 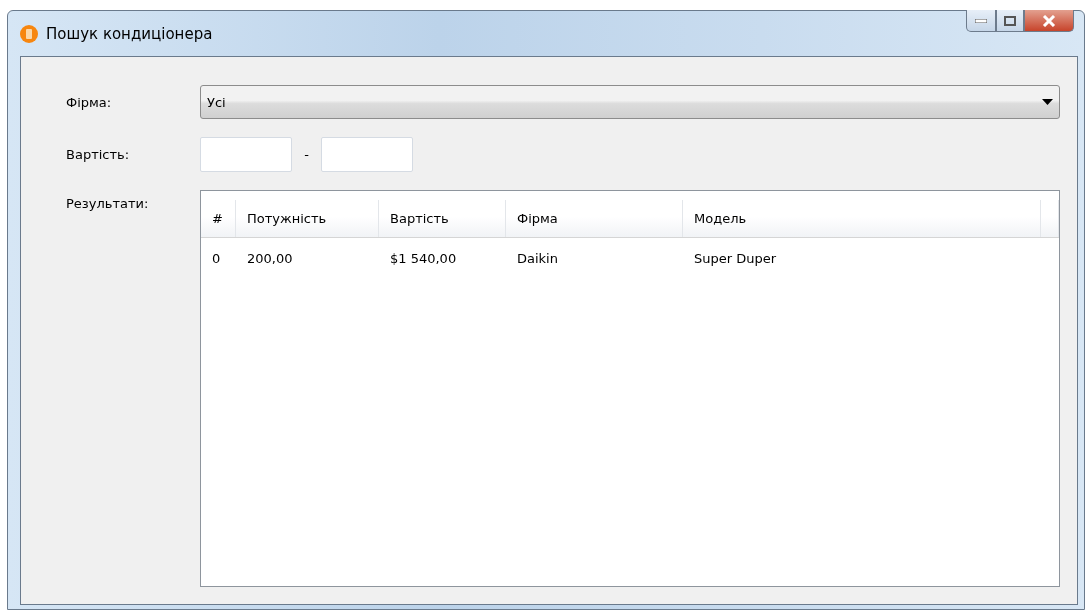 I want to click on results-label: Результати:, so click(x=108, y=203).